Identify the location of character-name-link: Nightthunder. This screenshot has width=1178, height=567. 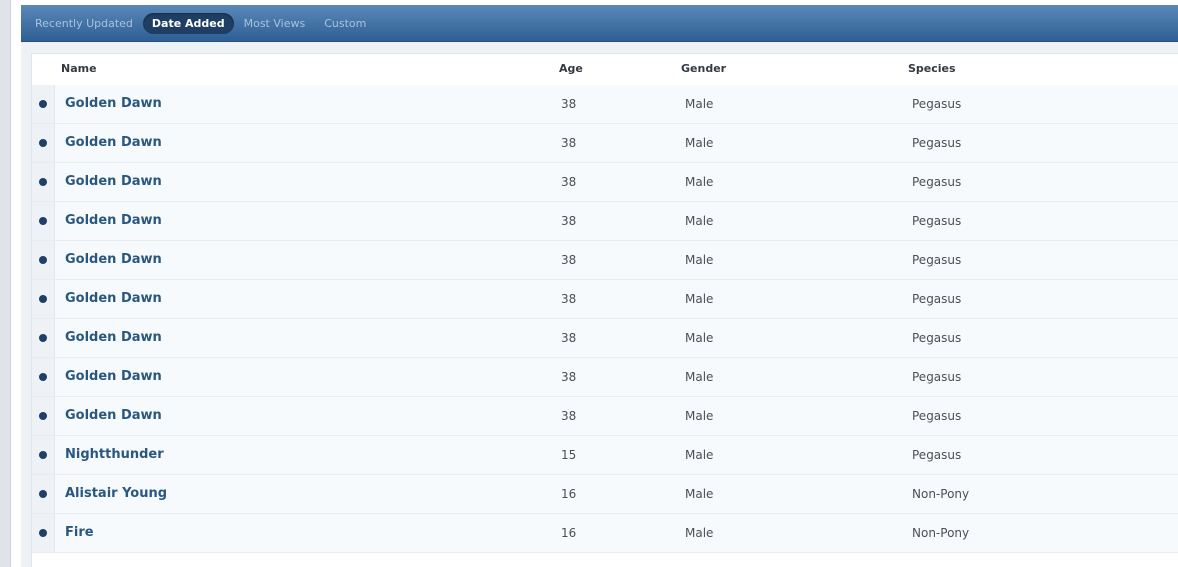
(114, 454).